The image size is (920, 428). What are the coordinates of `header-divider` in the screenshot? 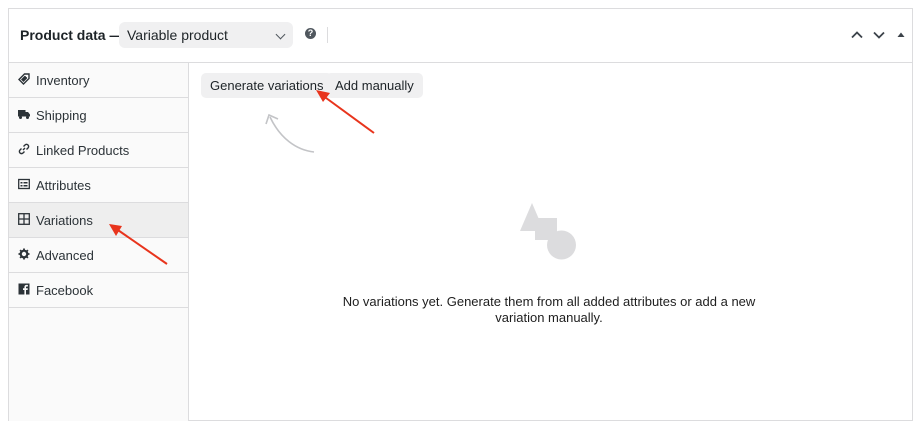 It's located at (327, 35).